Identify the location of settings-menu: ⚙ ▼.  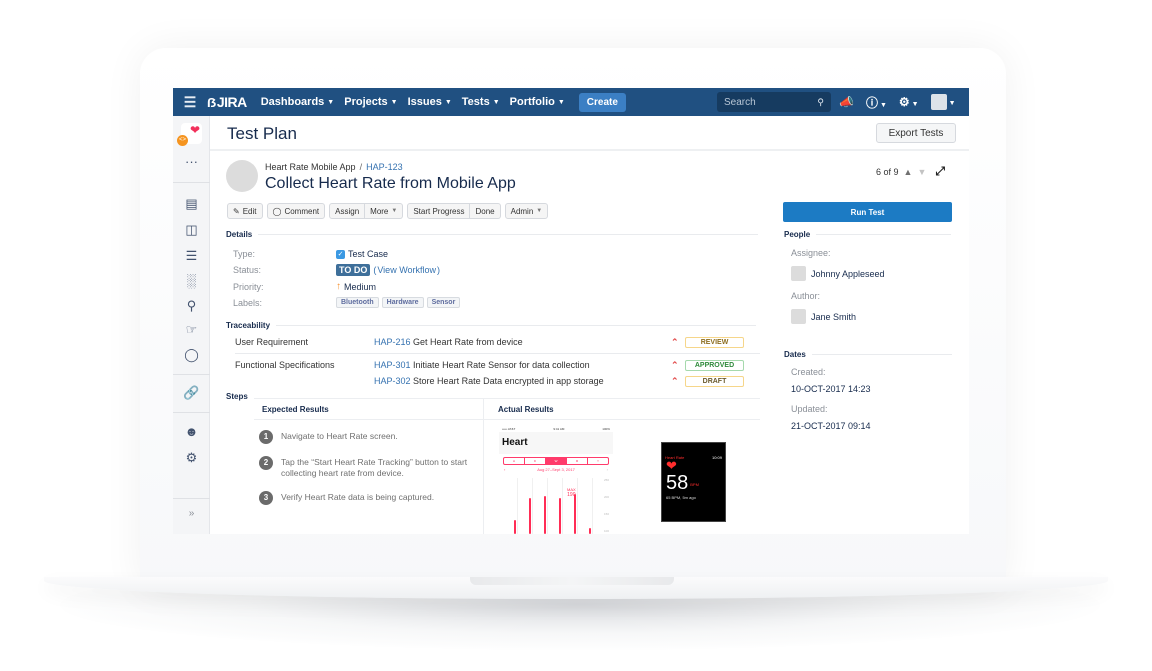
(909, 102).